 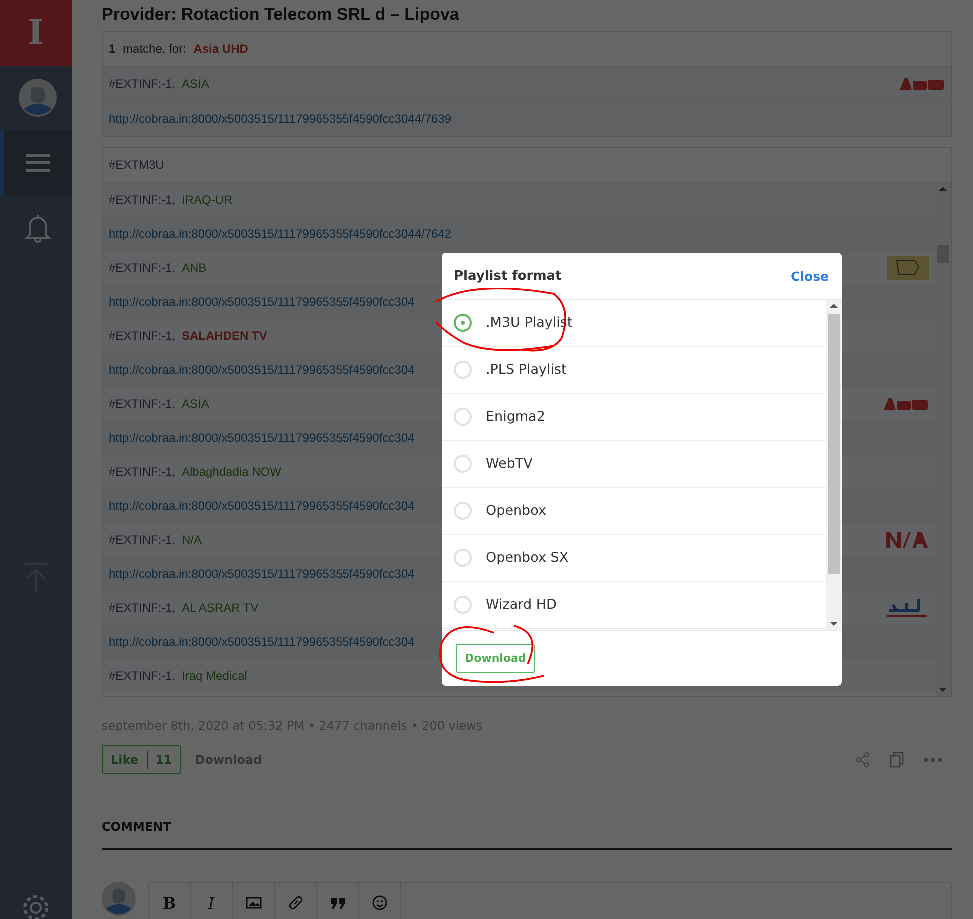 I want to click on extinf-line: #EXTINF:-1, SALAHDEN TV, so click(x=188, y=336).